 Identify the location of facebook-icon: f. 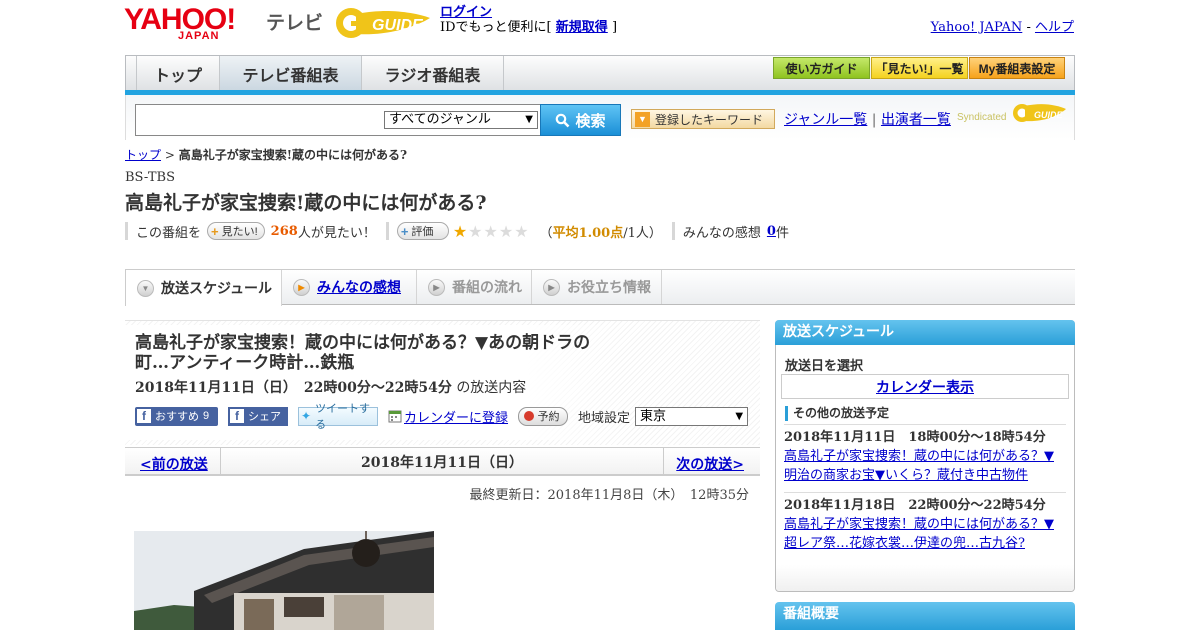
(237, 416).